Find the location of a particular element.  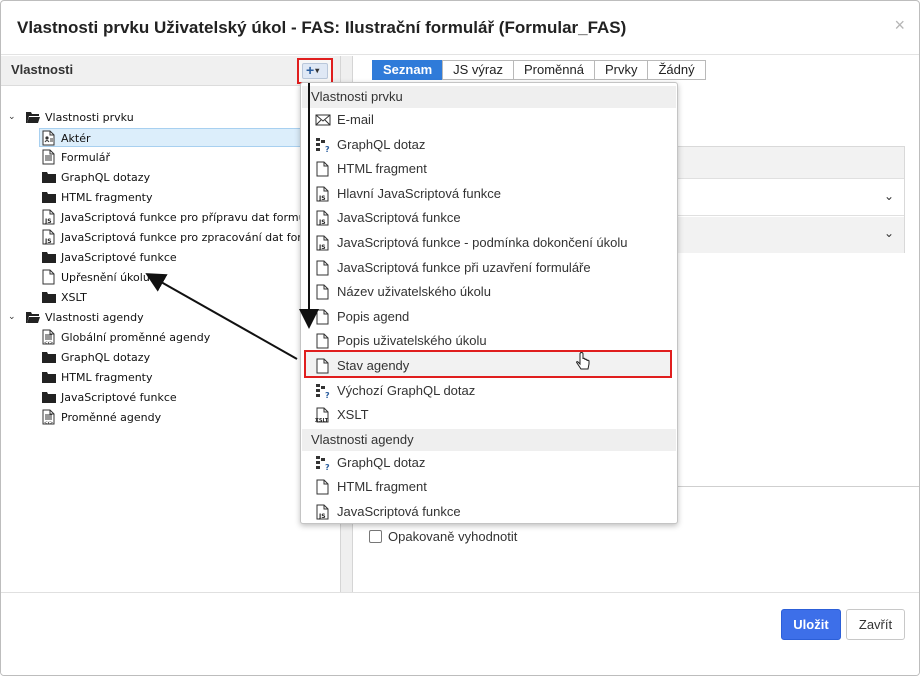

tree-item-label: XSLT is located at coordinates (74, 297).